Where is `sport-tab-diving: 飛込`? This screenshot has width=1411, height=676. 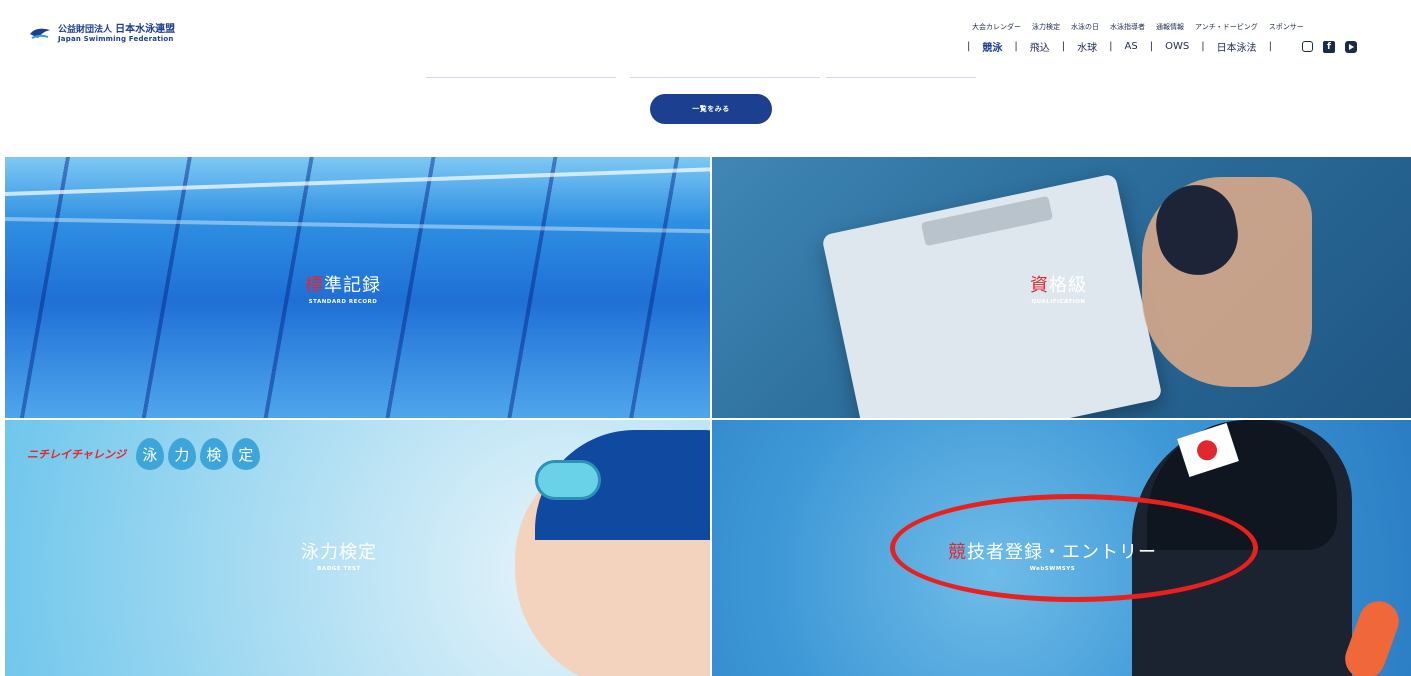 sport-tab-diving: 飛込 is located at coordinates (1040, 46).